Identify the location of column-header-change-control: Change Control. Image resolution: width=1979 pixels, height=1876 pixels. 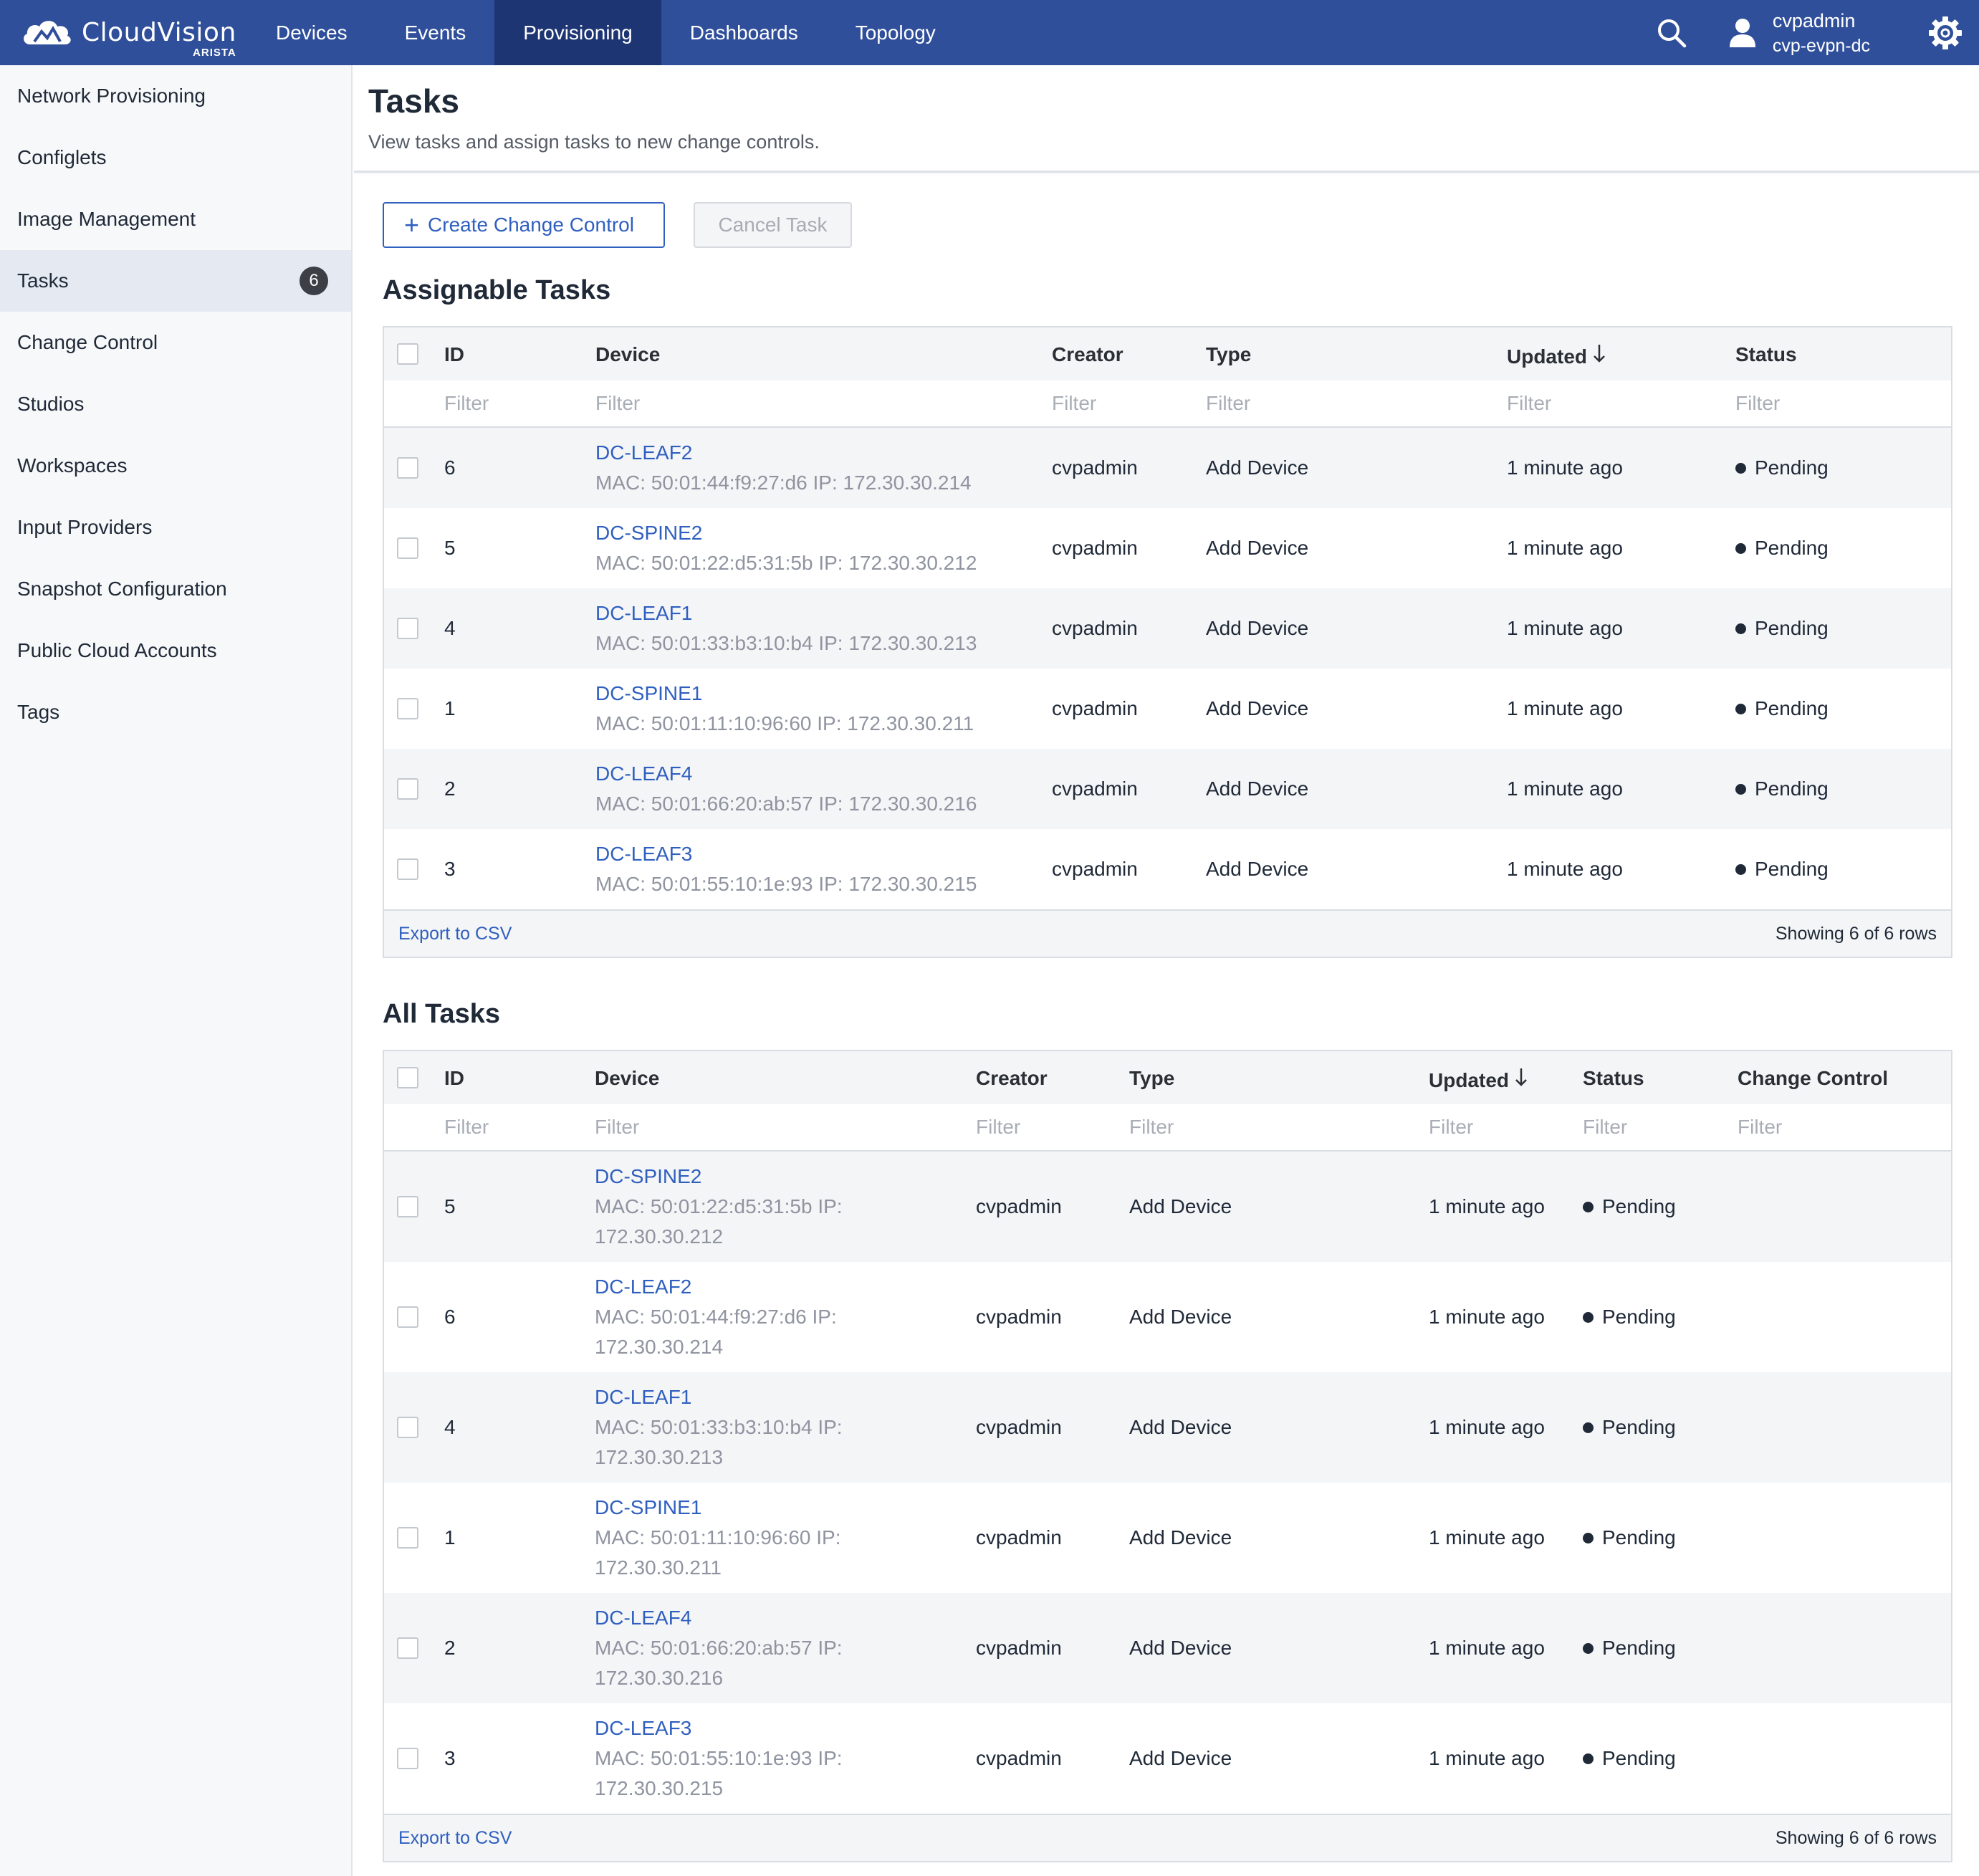
(1813, 1078).